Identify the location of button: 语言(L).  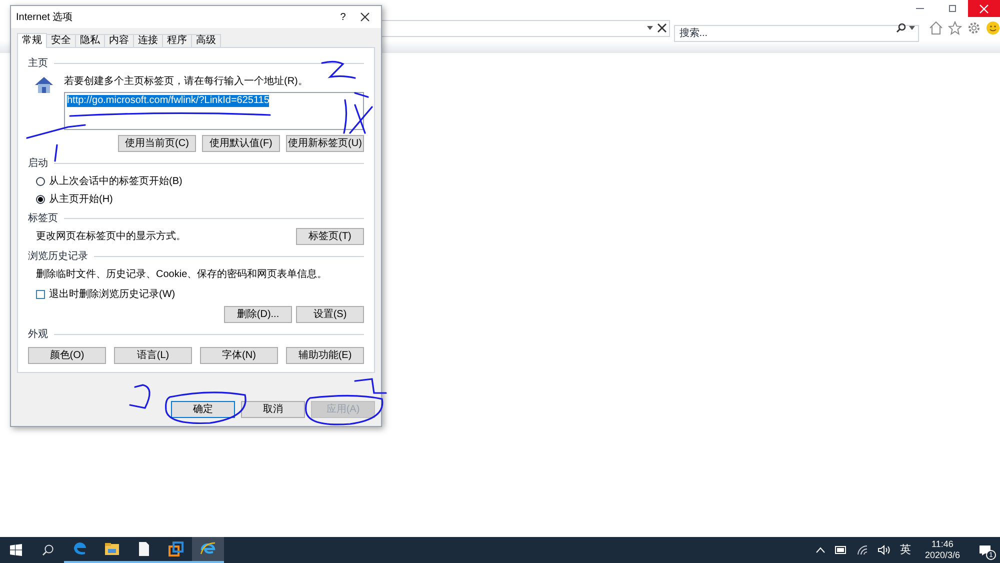
(153, 355).